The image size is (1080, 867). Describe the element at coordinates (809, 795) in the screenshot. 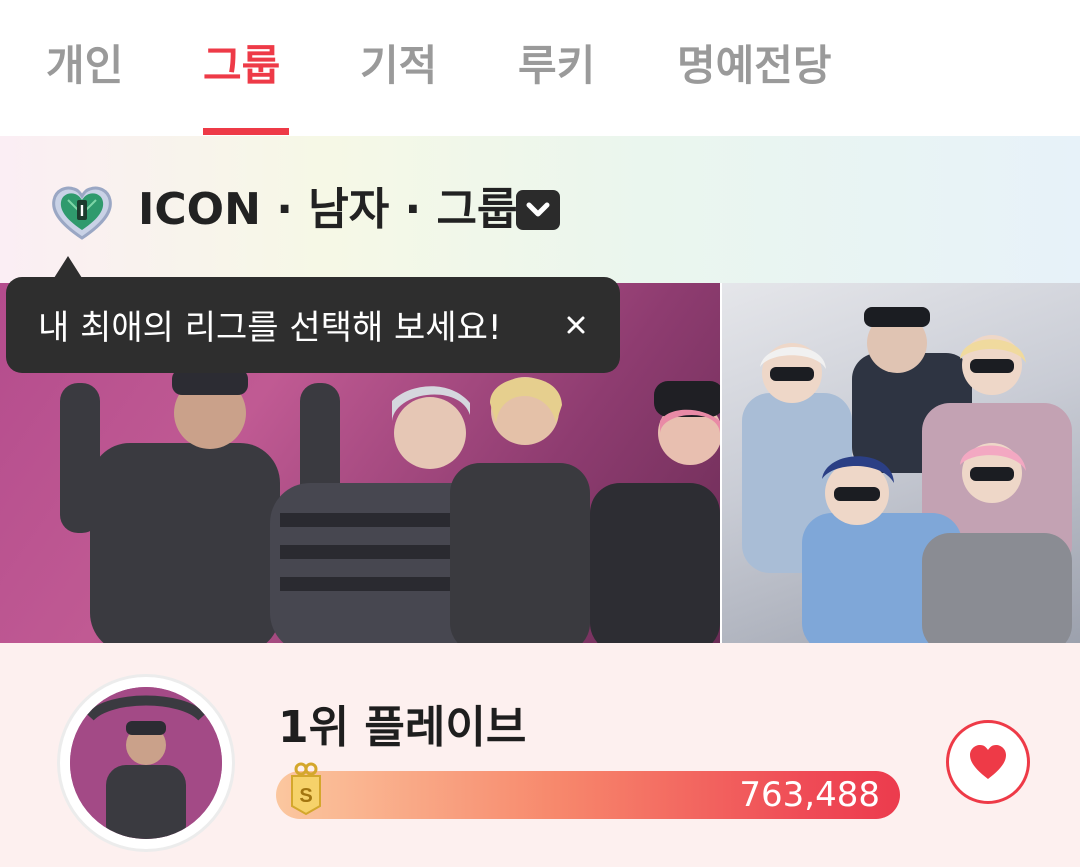

I see `vote-count: 763,488` at that location.